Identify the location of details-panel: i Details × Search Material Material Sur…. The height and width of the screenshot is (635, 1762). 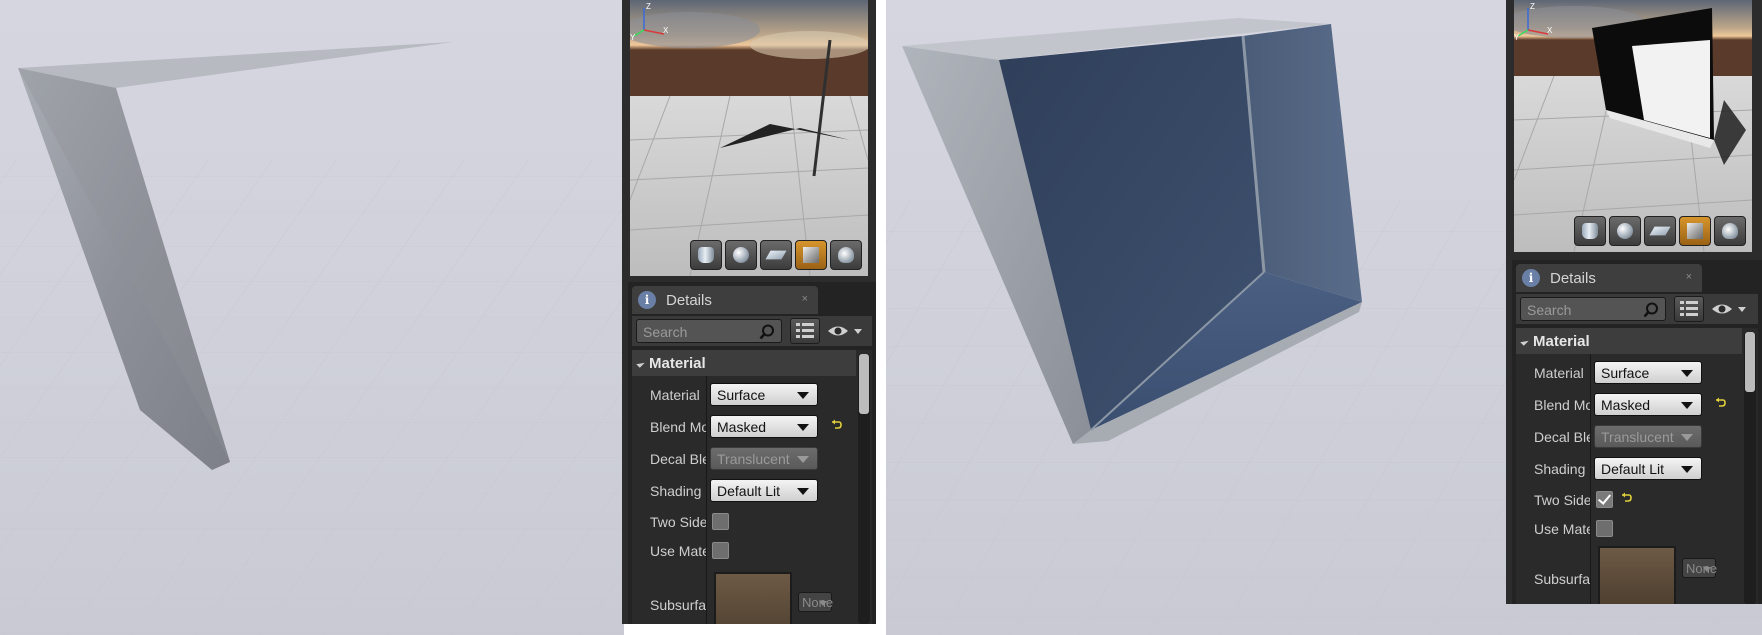
(1637, 432).